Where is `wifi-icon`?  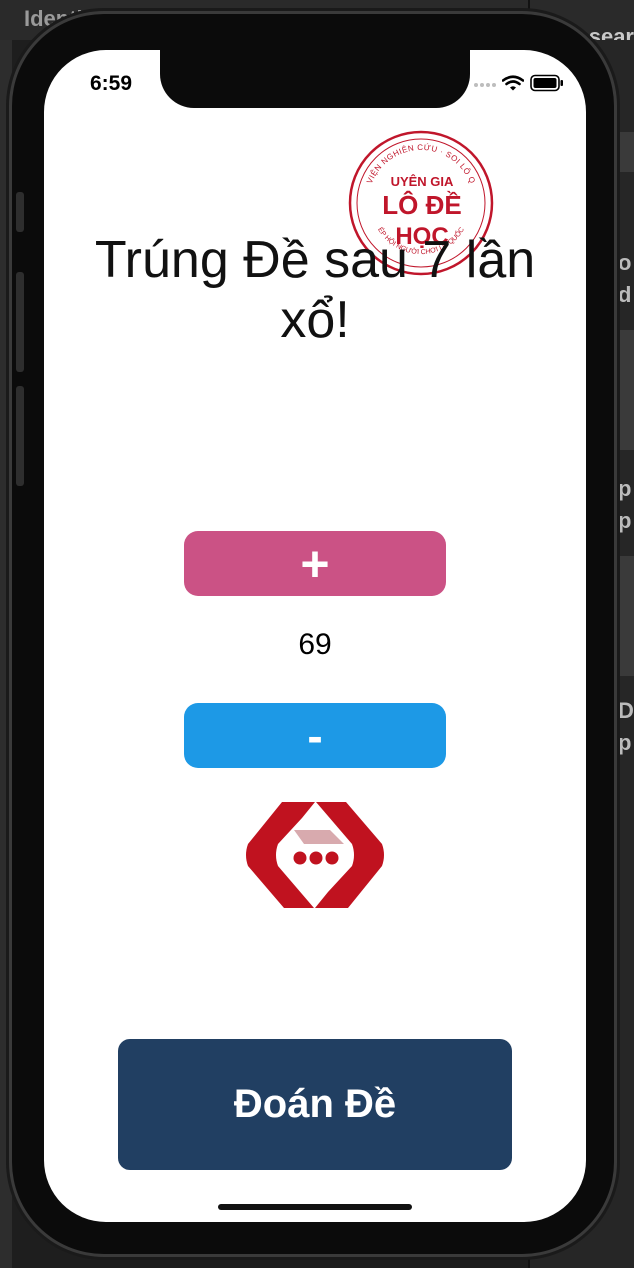
wifi-icon is located at coordinates (513, 83).